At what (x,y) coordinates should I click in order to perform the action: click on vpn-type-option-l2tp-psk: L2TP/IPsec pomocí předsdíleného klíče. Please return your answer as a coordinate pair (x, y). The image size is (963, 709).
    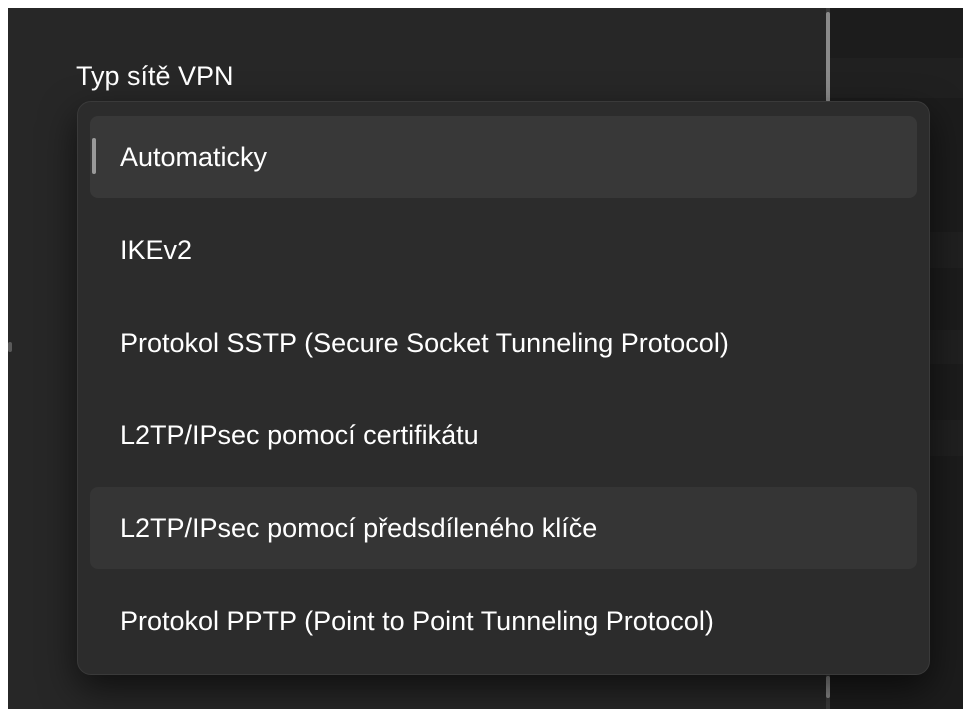
    Looking at the image, I should click on (503, 528).